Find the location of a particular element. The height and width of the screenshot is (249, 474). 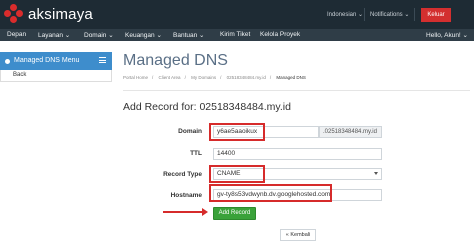

sidebar-header: Managed DNS Menu is located at coordinates (56, 61).